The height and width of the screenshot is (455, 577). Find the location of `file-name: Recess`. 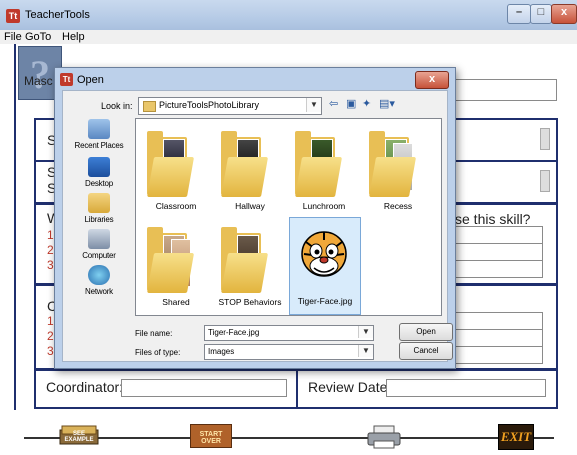

file-name: Recess is located at coordinates (398, 206).